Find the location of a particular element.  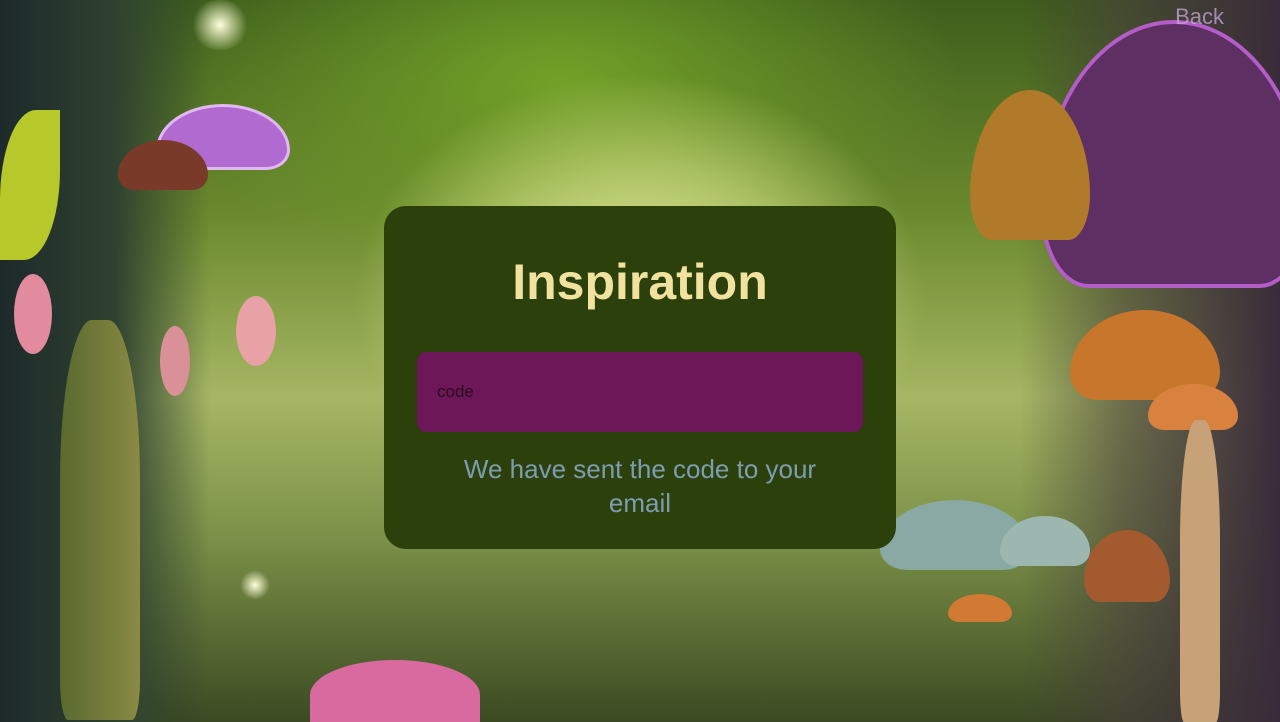

code-input is located at coordinates (640, 392).